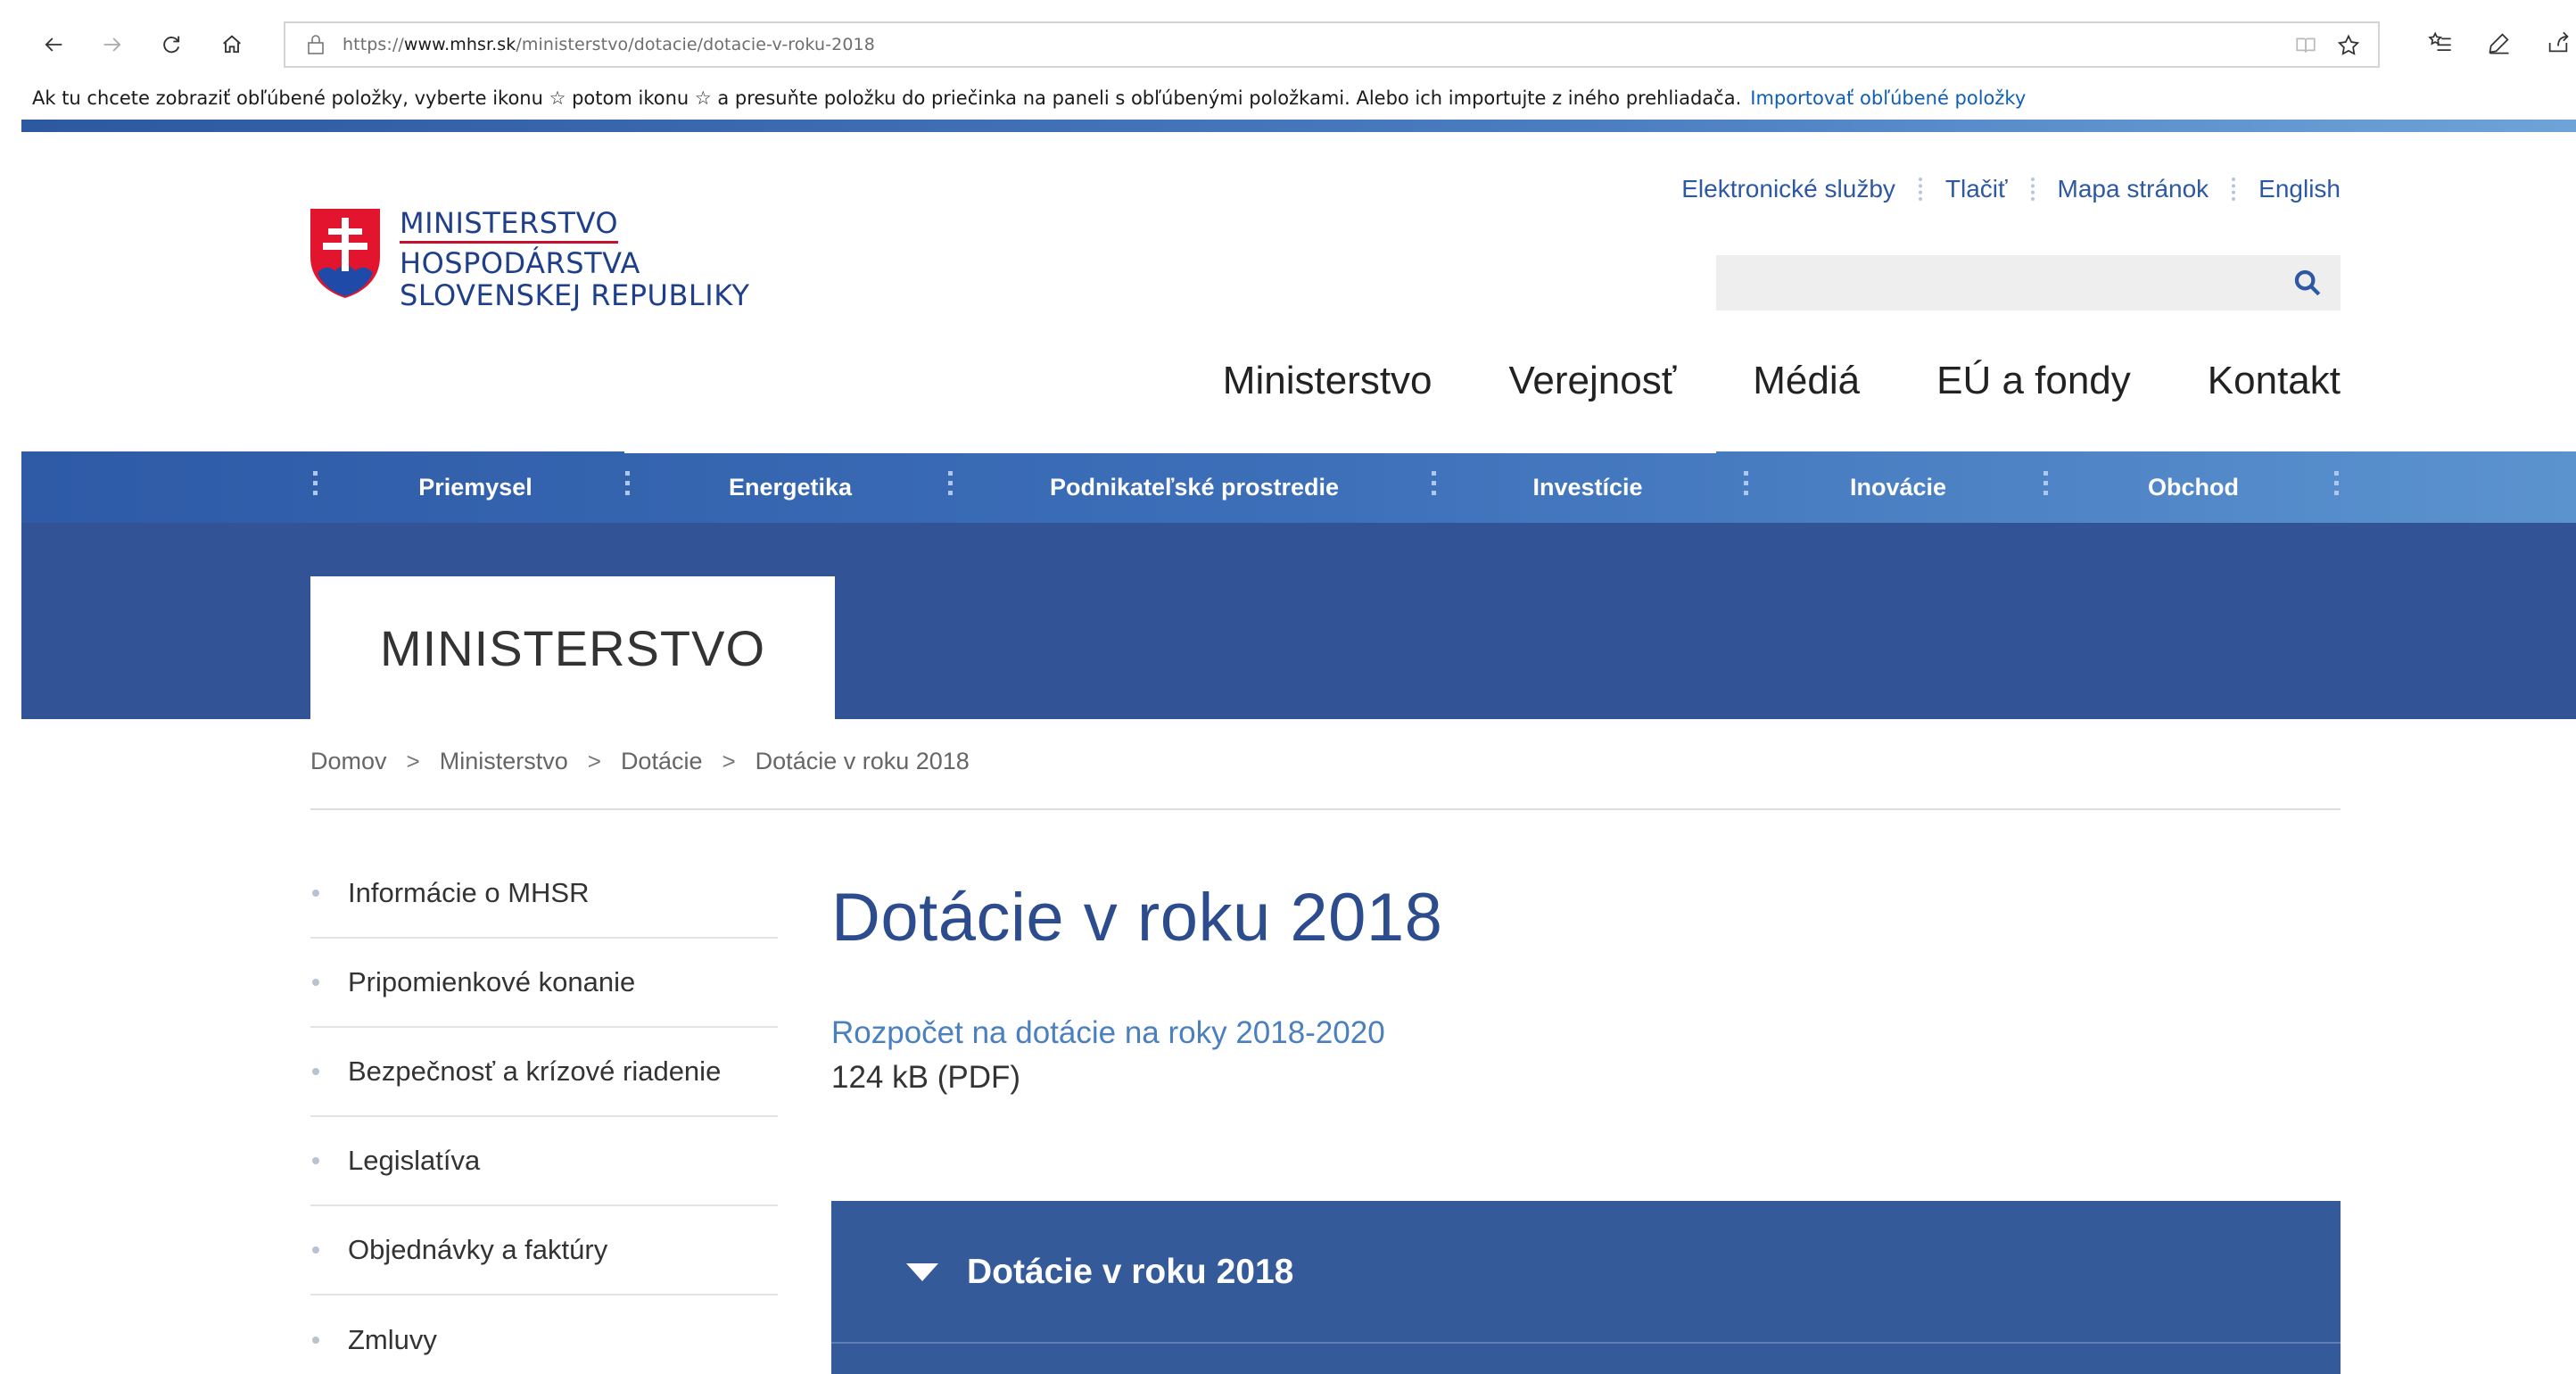  Describe the element at coordinates (1137, 918) in the screenshot. I see `page-title: Dotácie v roku 2018` at that location.